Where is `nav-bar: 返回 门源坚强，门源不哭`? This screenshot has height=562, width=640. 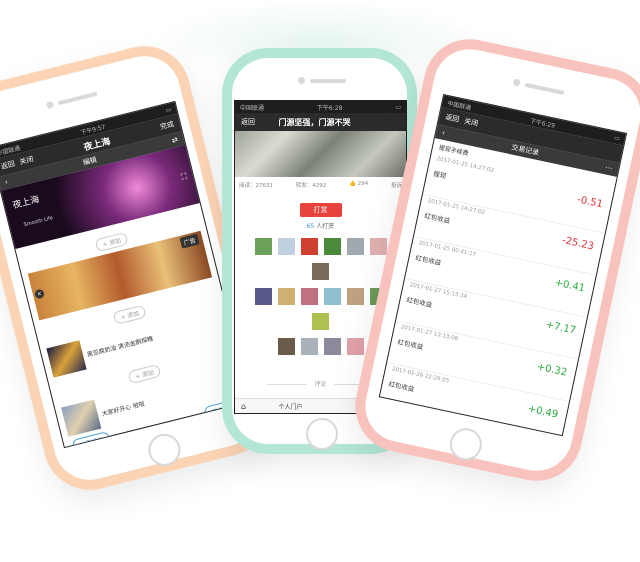
nav-bar: 返回 门源坚强，门源不哭 is located at coordinates (320, 122).